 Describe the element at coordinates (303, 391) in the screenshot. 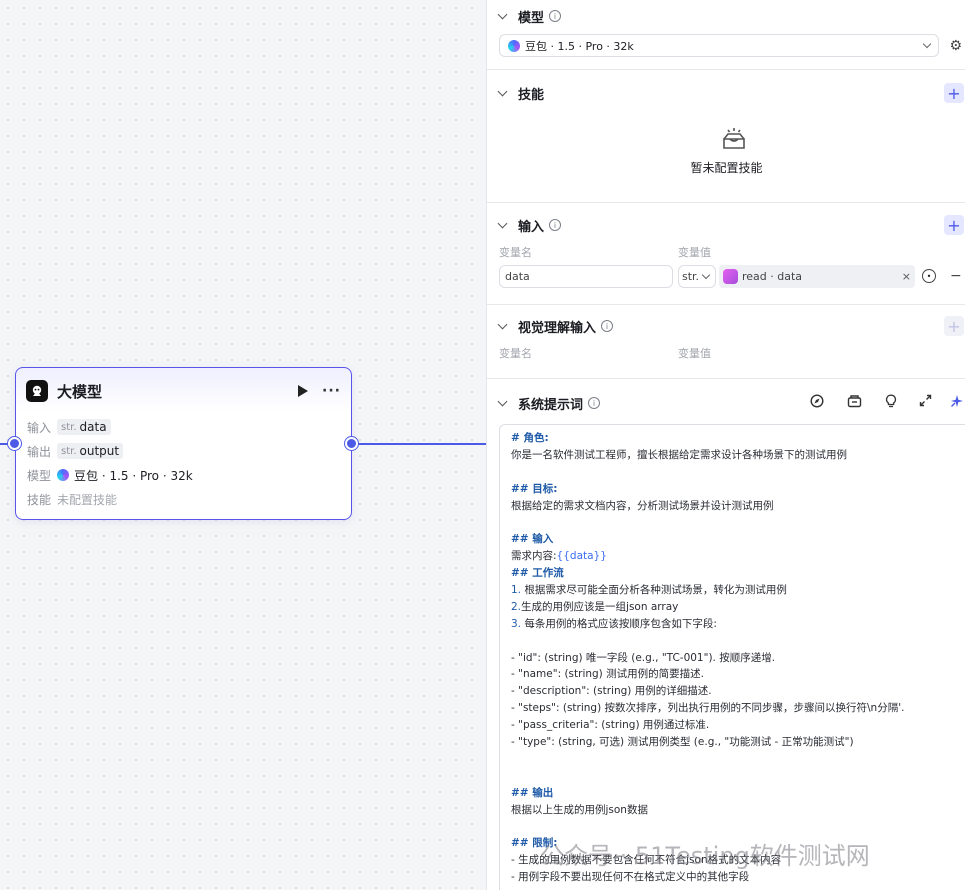

I see `run-node-icon` at that location.